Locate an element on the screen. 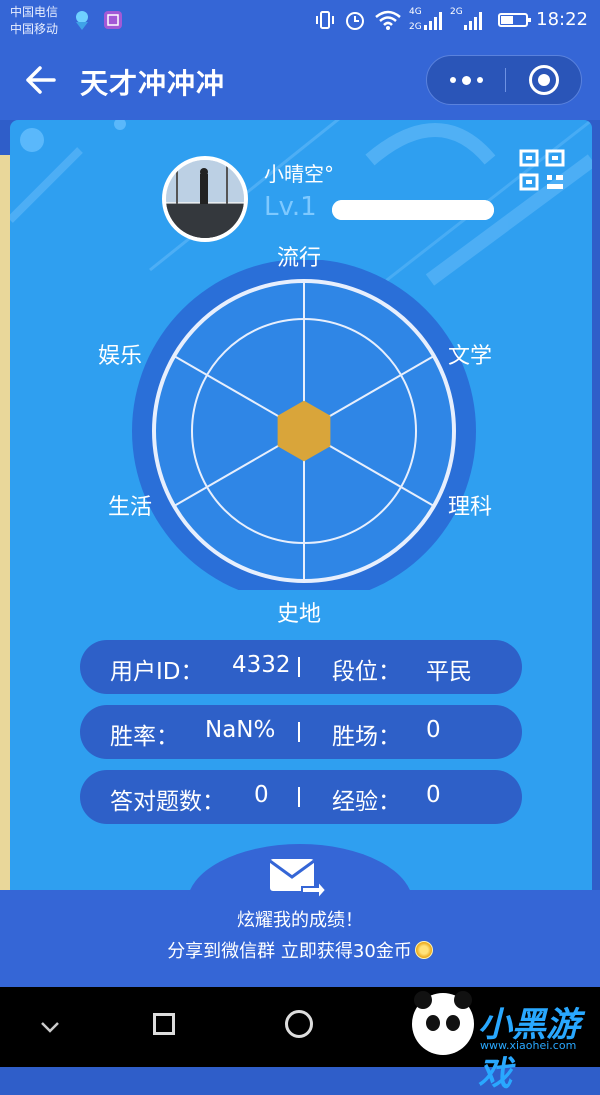  navbar: 天才冲冲冲 is located at coordinates (300, 81).